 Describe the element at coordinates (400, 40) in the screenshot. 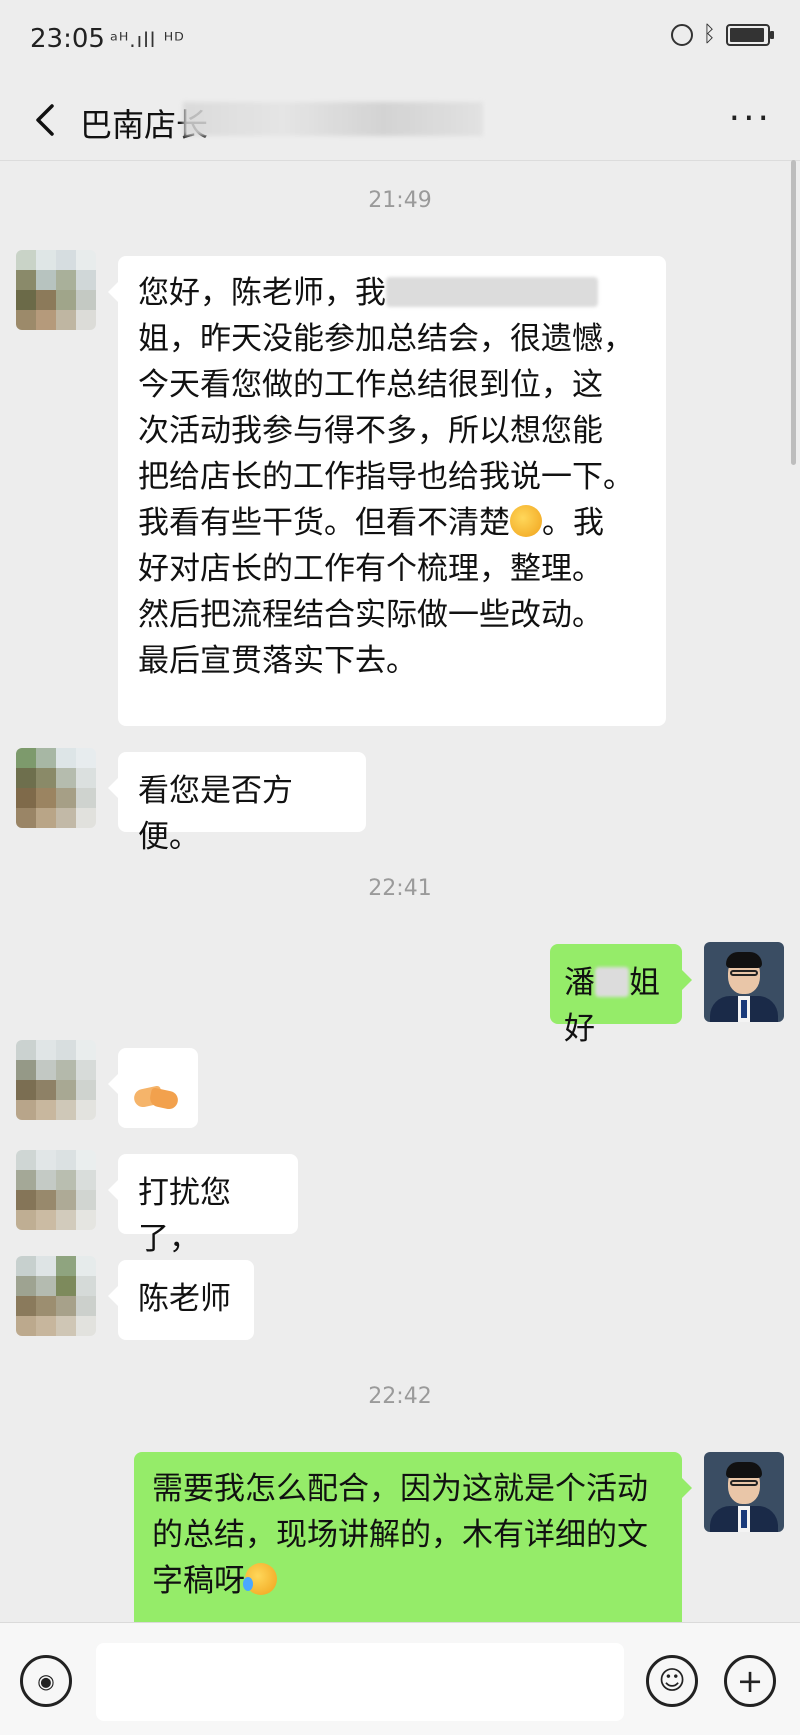

I see `status-bar: 23:05 ᵃᴴ.ıll ᴴᴰ ᛒ` at that location.